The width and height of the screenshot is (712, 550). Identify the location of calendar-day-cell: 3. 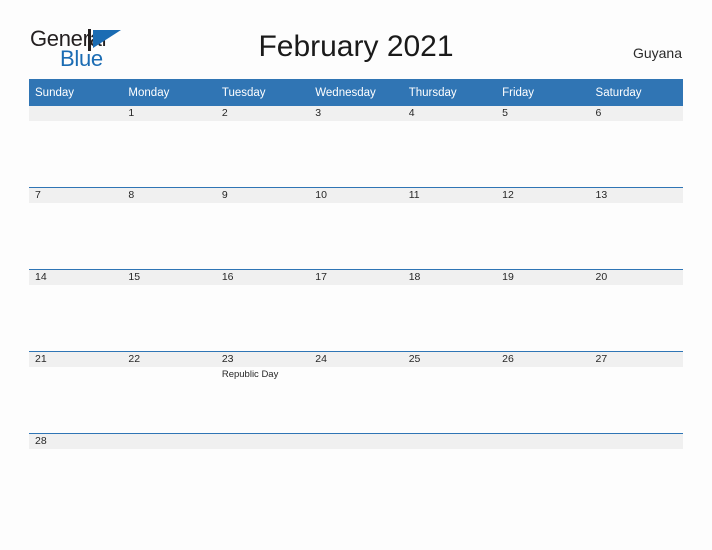
(356, 147).